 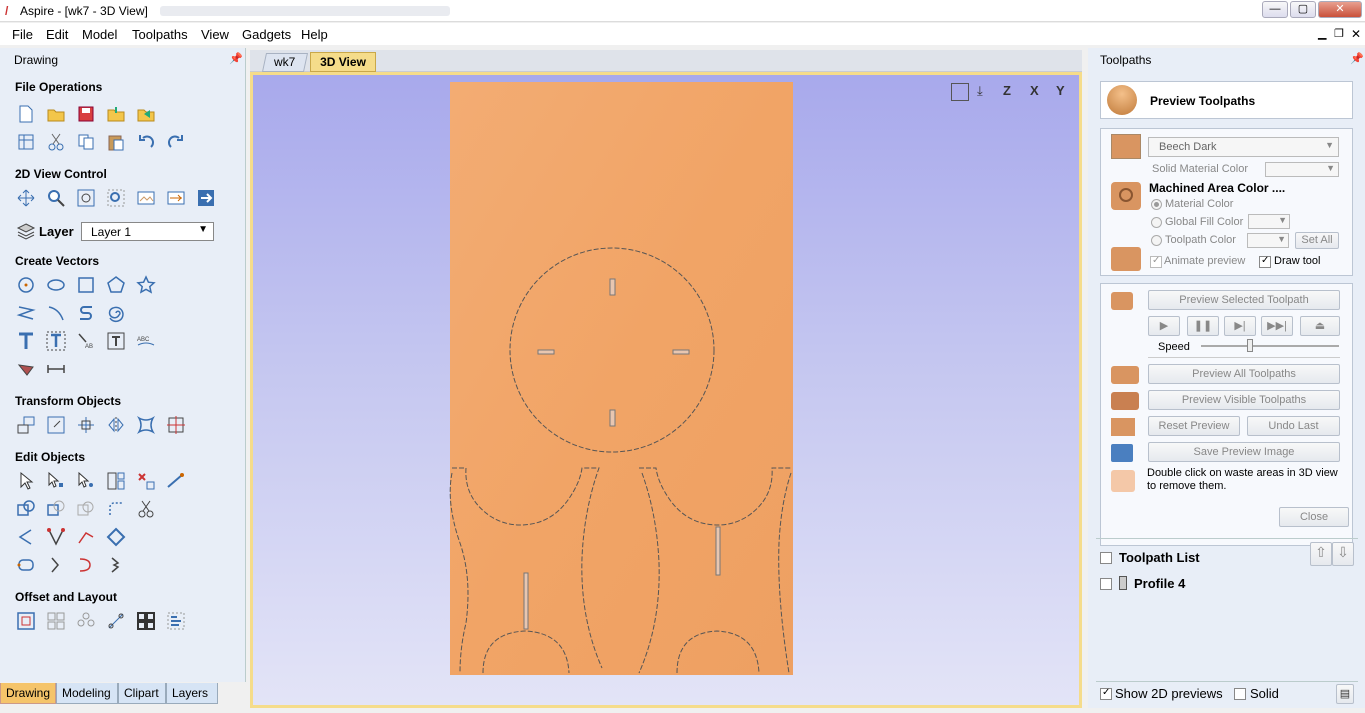 What do you see at coordinates (146, 341) in the screenshot?
I see `text-arc-icon: ABC` at bounding box center [146, 341].